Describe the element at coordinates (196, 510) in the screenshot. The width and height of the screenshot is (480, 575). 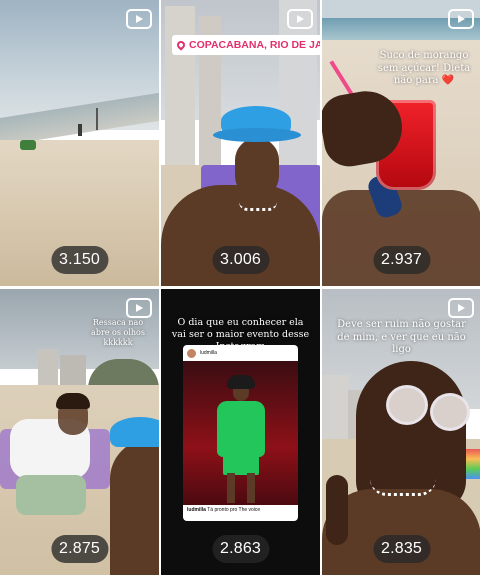
I see `comment-username: ludmilla` at that location.